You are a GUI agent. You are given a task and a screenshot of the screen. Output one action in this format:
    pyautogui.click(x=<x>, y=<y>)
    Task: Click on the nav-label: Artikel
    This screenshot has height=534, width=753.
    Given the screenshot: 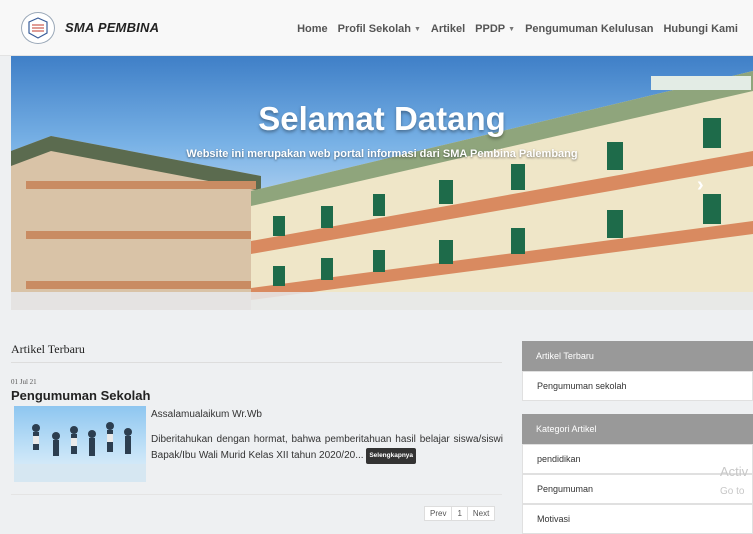 What is the action you would take?
    pyautogui.click(x=448, y=29)
    